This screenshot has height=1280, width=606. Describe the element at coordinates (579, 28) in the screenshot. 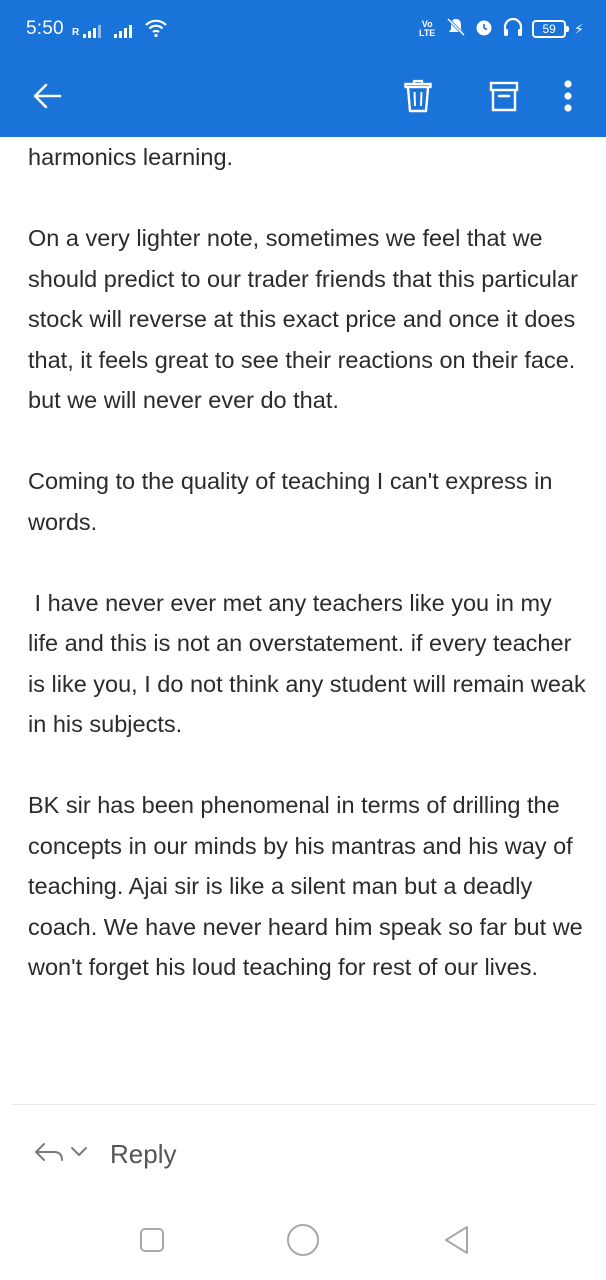

I see `charging-icon: ⚡` at that location.